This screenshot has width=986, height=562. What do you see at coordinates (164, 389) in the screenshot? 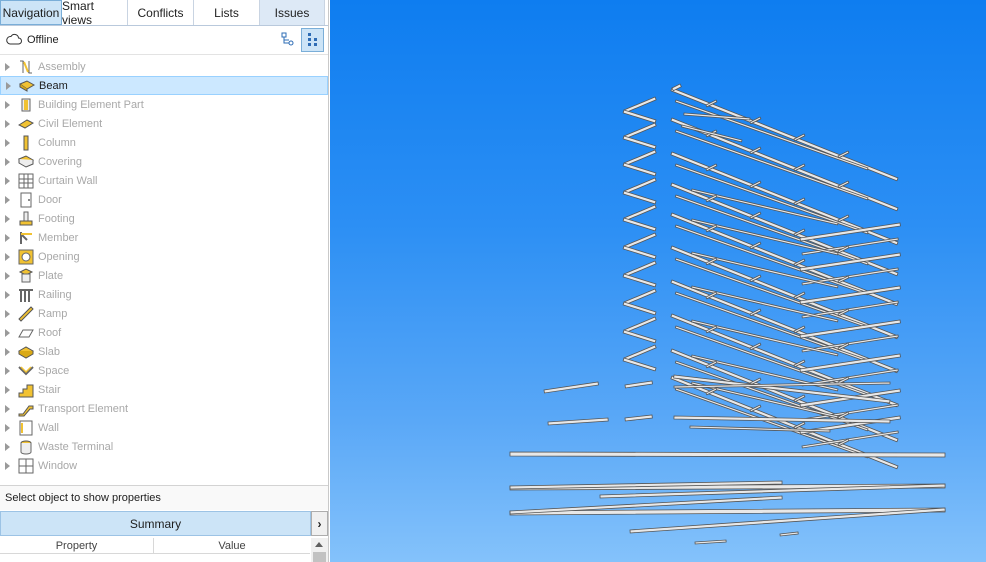
I see `tree-item-stair: Stair` at bounding box center [164, 389].